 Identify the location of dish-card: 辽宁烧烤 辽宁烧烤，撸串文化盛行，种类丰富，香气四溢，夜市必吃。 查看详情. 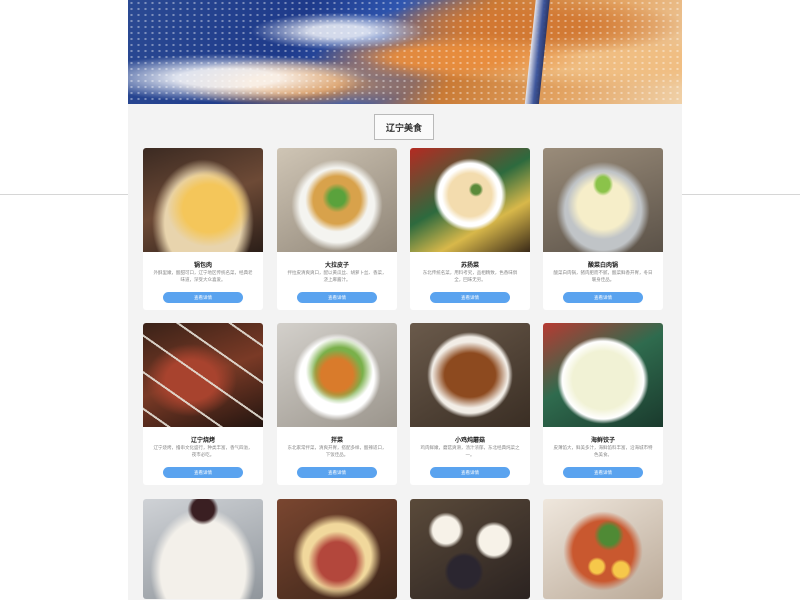
(203, 404).